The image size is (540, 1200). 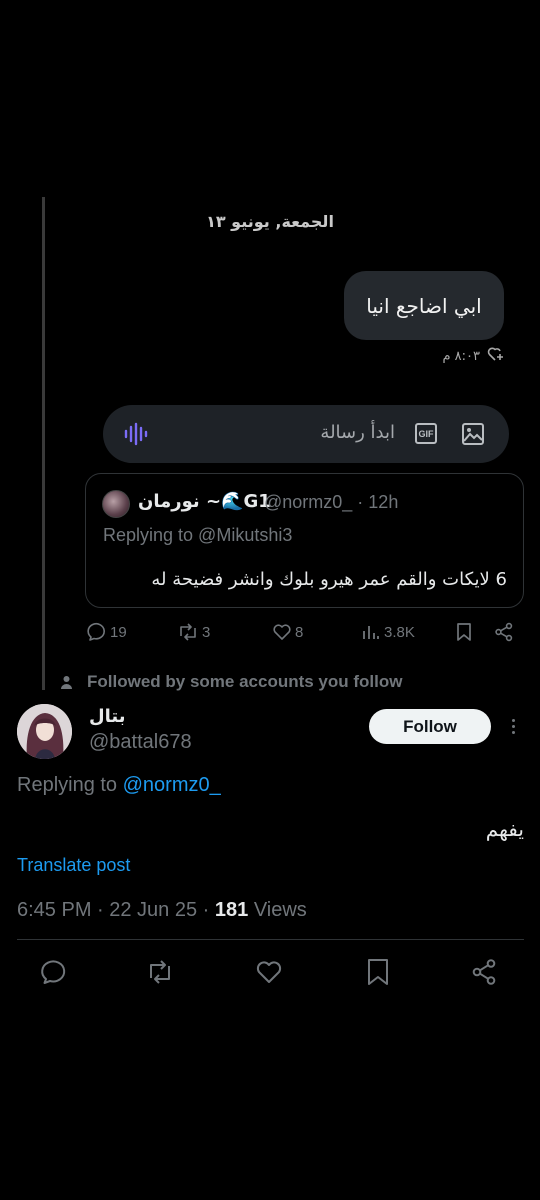 I want to click on social-context-text: Followed by some accounts you follow, so click(x=245, y=681).